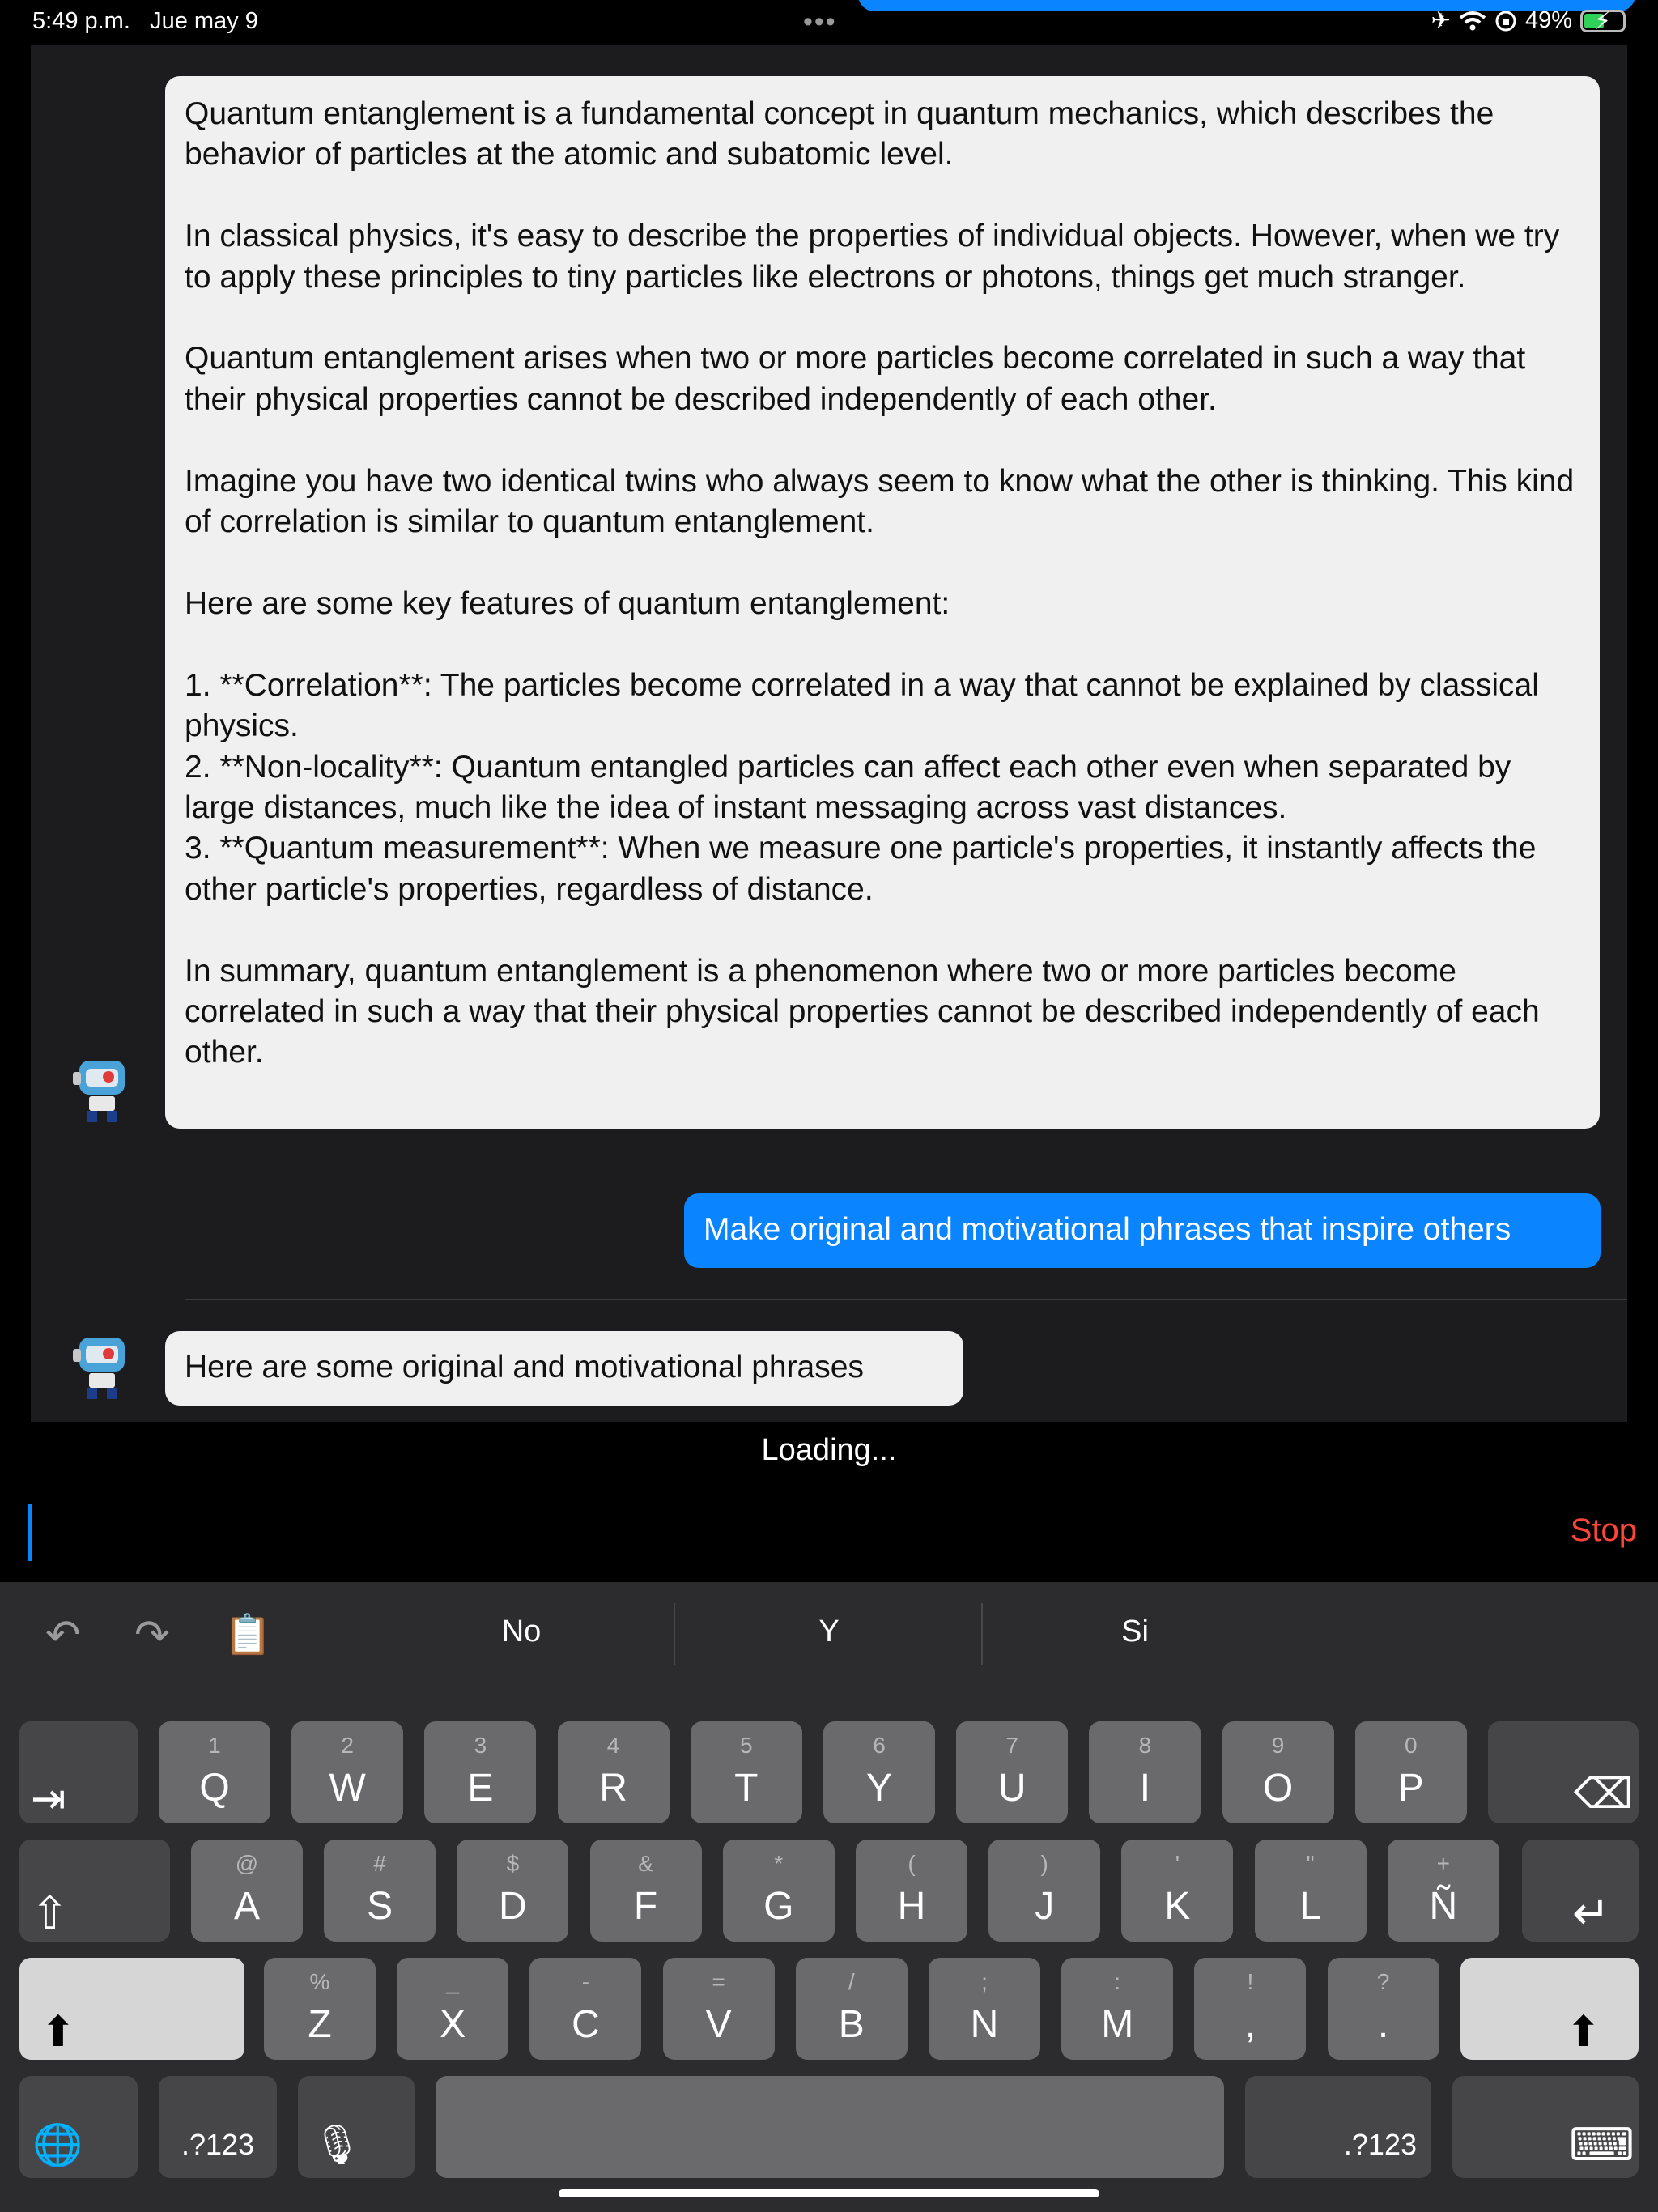 This screenshot has width=1658, height=2212. I want to click on key-x: _ X, so click(453, 2009).